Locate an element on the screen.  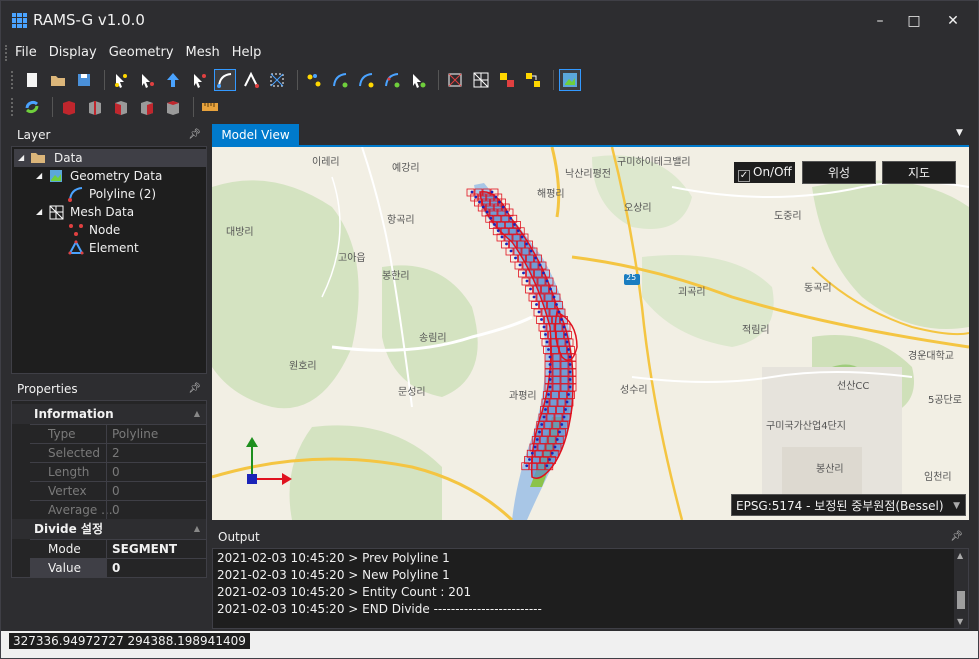
view-top-icon is located at coordinates (173, 107).